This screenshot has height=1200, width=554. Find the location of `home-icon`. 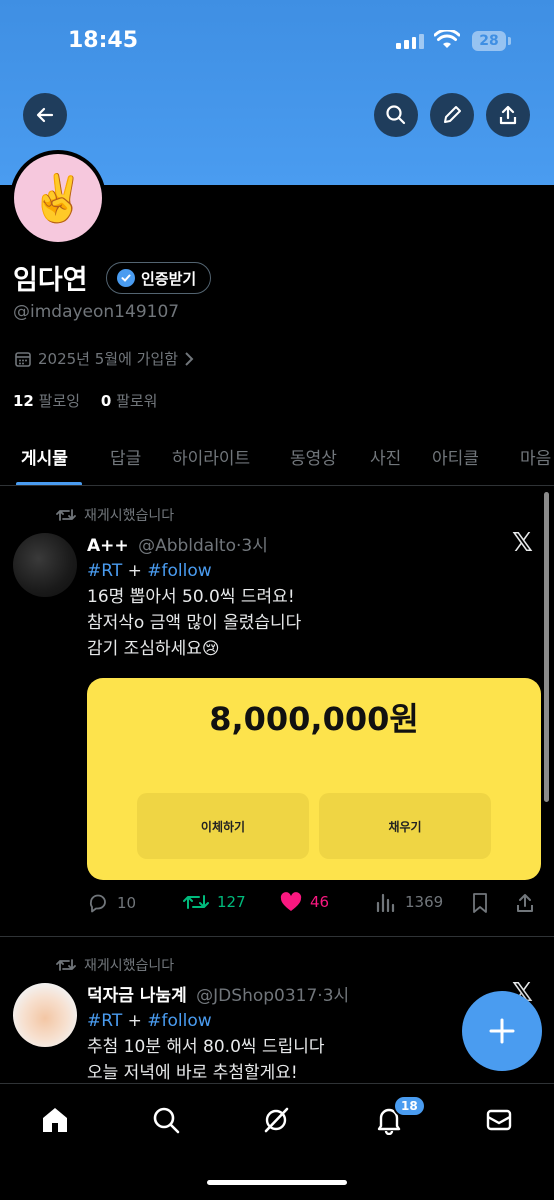

home-icon is located at coordinates (55, 1120).